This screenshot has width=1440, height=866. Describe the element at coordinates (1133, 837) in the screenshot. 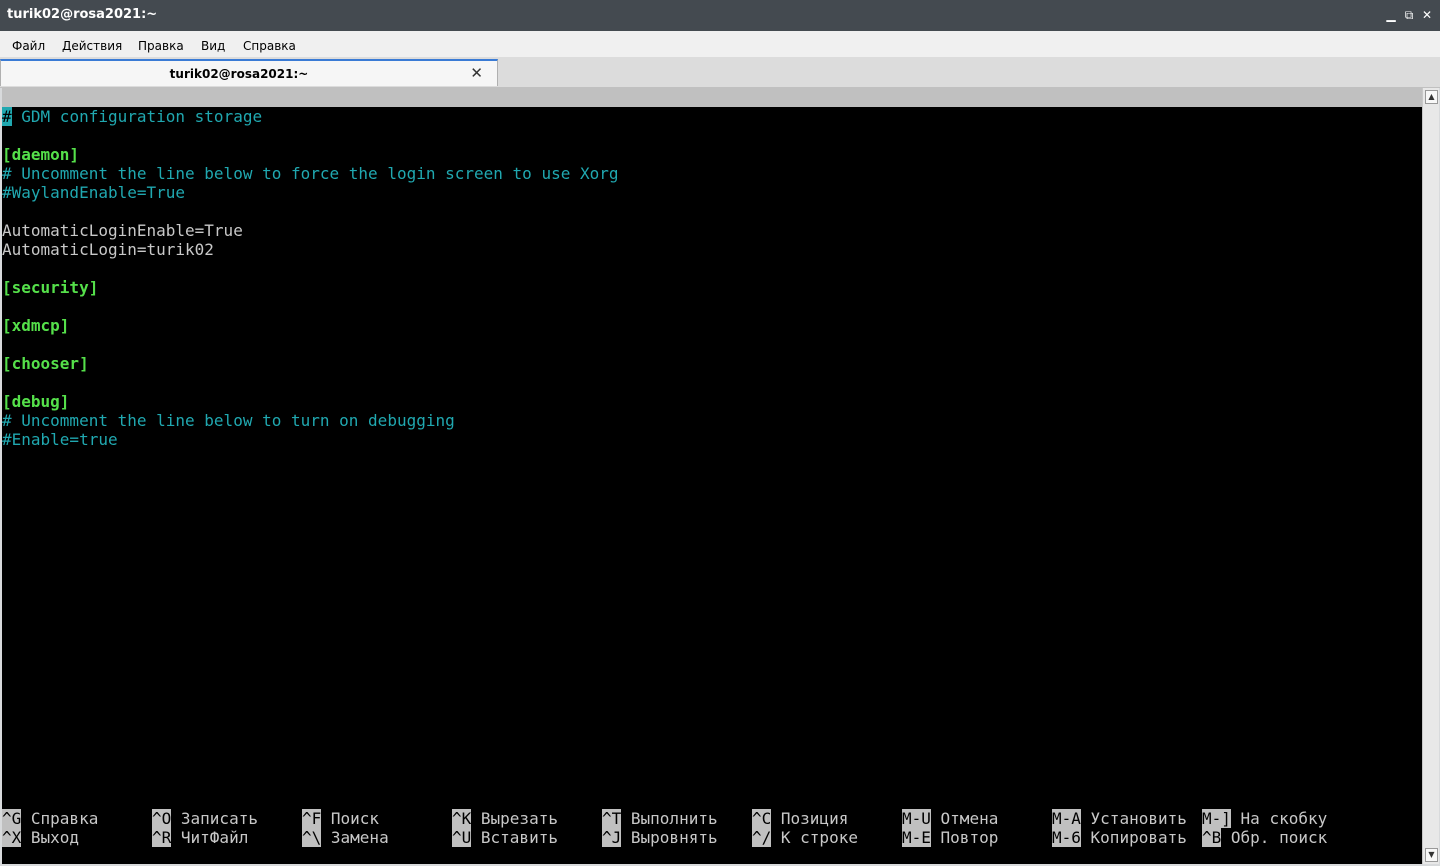

I see `shortcut-label: Копировать` at that location.